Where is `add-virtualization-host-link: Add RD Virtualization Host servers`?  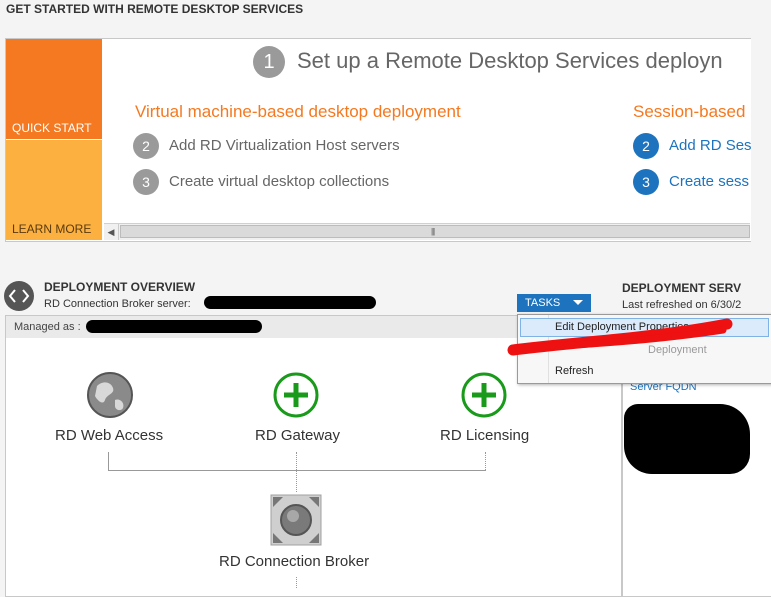 add-virtualization-host-link: Add RD Virtualization Host servers is located at coordinates (284, 145).